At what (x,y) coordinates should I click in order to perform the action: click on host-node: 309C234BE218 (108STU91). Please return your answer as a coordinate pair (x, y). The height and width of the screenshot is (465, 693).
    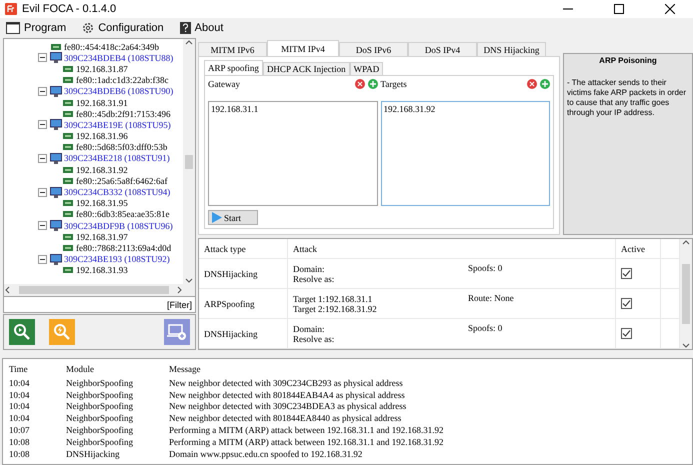
    Looking at the image, I should click on (117, 158).